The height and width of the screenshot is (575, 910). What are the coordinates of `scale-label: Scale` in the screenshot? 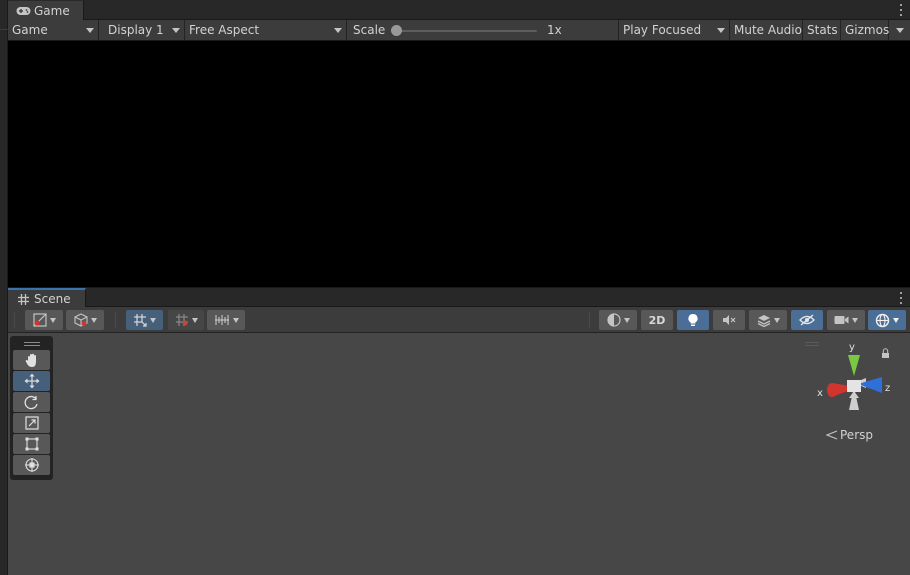 It's located at (369, 30).